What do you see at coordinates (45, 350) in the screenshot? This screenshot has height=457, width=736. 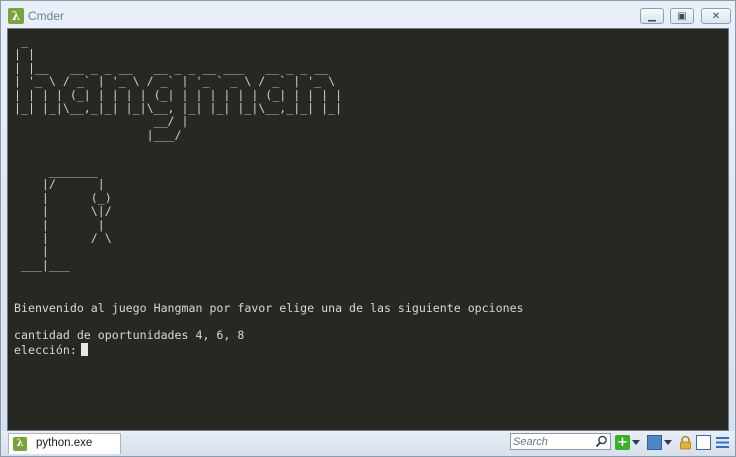 I see `prompt-label: elección:` at bounding box center [45, 350].